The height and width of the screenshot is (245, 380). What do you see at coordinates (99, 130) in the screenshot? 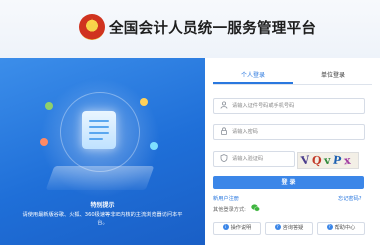
I see `document-icon` at bounding box center [99, 130].